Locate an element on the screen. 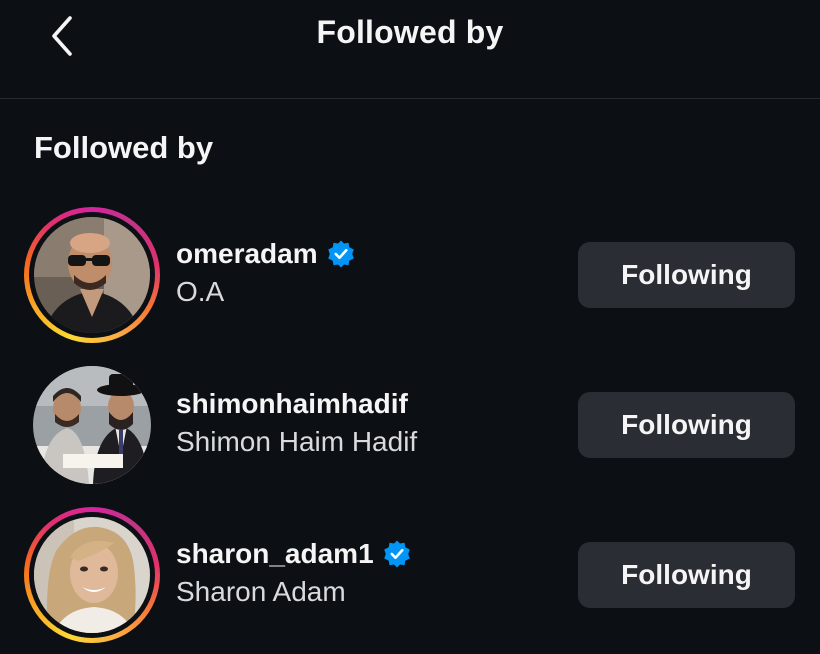 The width and height of the screenshot is (820, 654). full-name: Shimon Haim Hadif is located at coordinates (297, 441).